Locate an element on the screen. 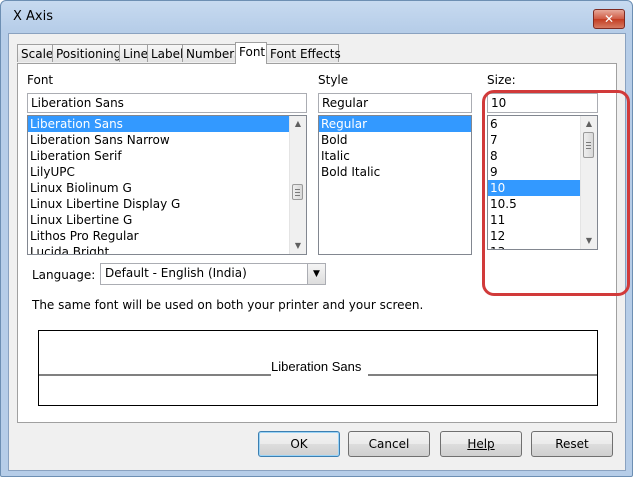 This screenshot has height=477, width=633. list-item: Liberation Sans Narrow is located at coordinates (167, 140).